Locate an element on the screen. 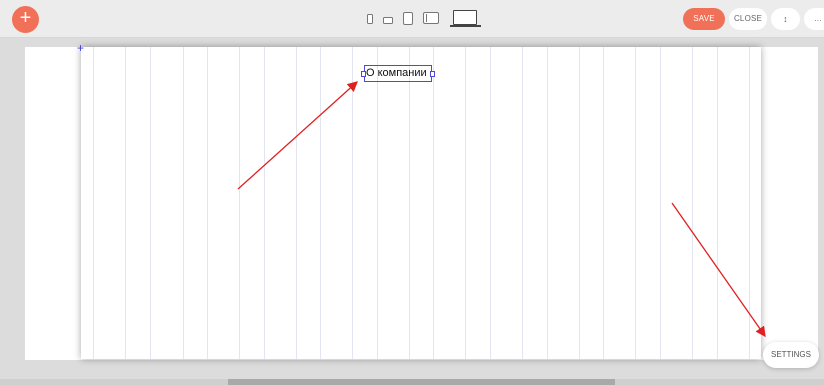 The image size is (824, 385). horizontal-scrollbar is located at coordinates (412, 382).